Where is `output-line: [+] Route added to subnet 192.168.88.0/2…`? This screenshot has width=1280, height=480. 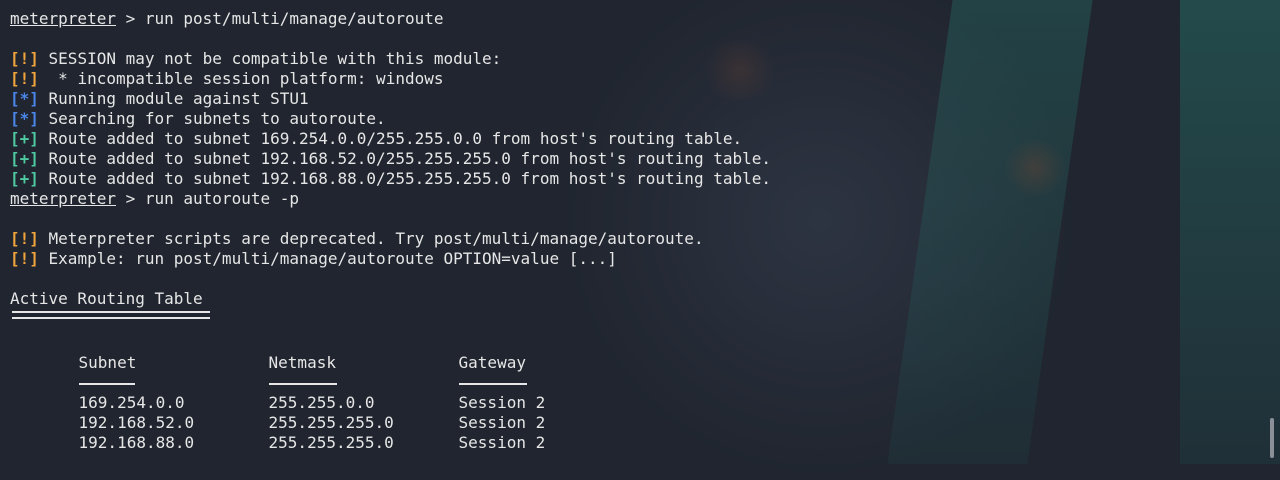 output-line: [+] Route added to subnet 192.168.88.0/2… is located at coordinates (636, 179).